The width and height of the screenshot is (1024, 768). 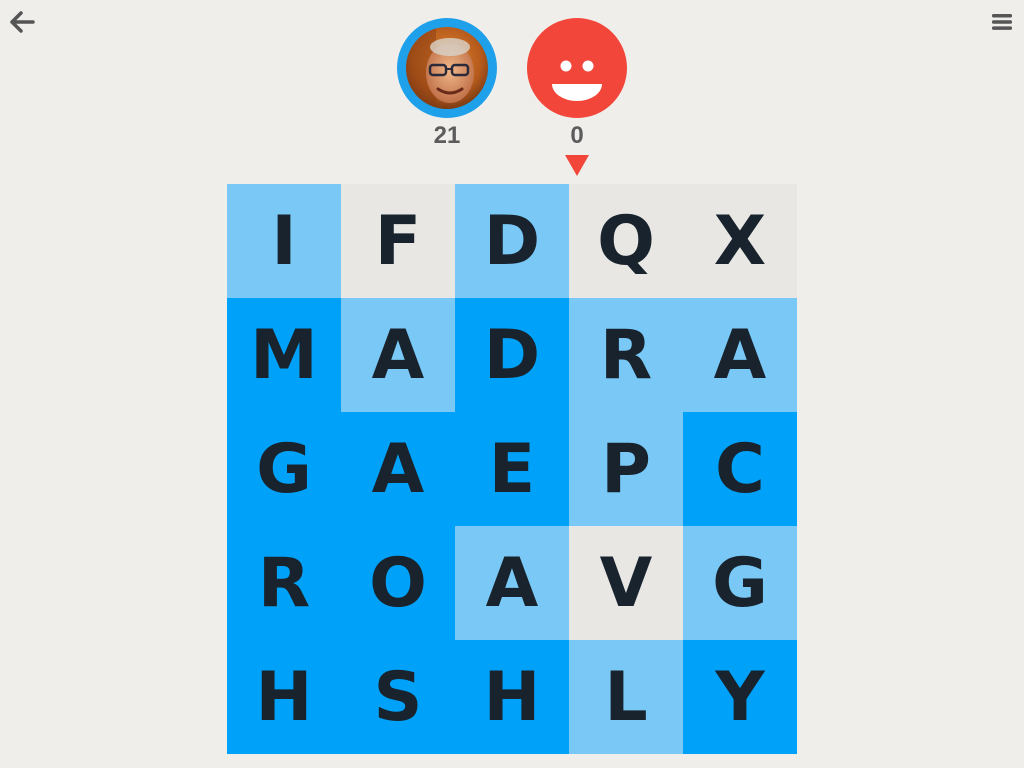 What do you see at coordinates (398, 697) in the screenshot?
I see `letter-tile: S` at bounding box center [398, 697].